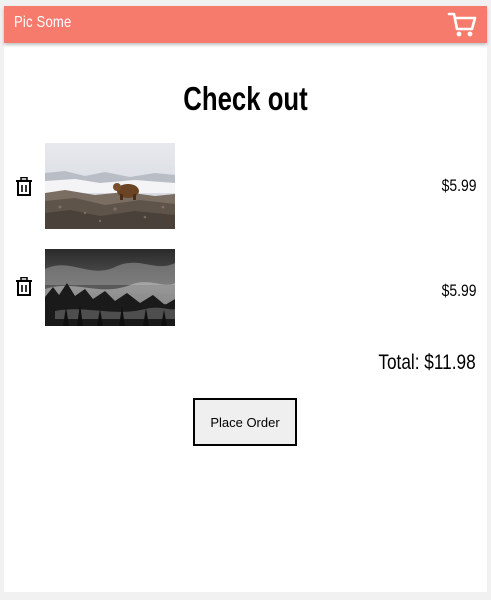 The height and width of the screenshot is (600, 491). Describe the element at coordinates (245, 98) in the screenshot. I see `page-title: Check out` at that location.